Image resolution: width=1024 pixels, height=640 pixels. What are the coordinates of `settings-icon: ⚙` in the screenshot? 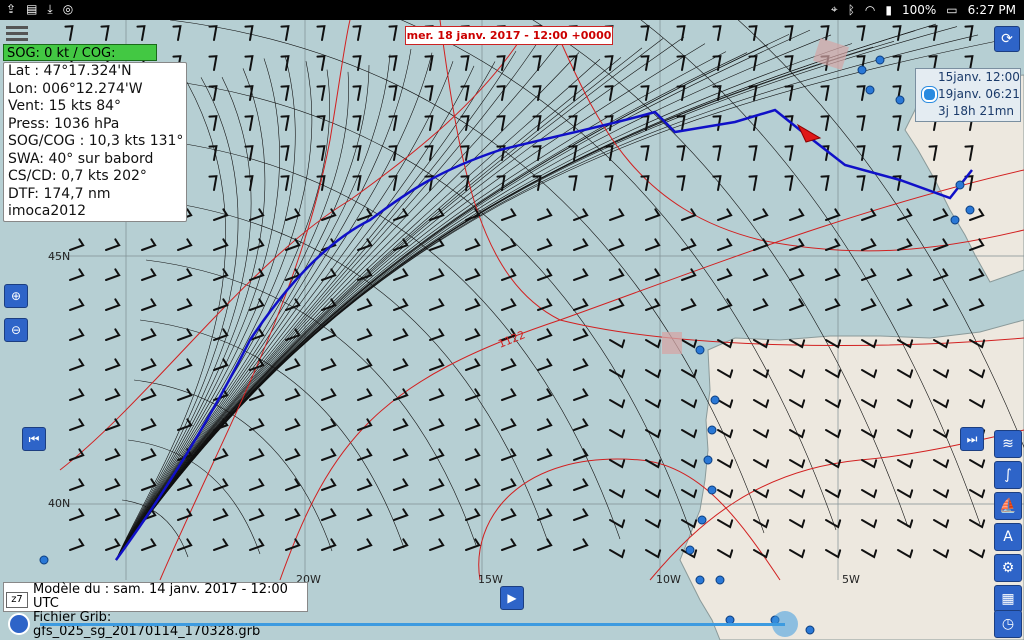 It's located at (1008, 568).